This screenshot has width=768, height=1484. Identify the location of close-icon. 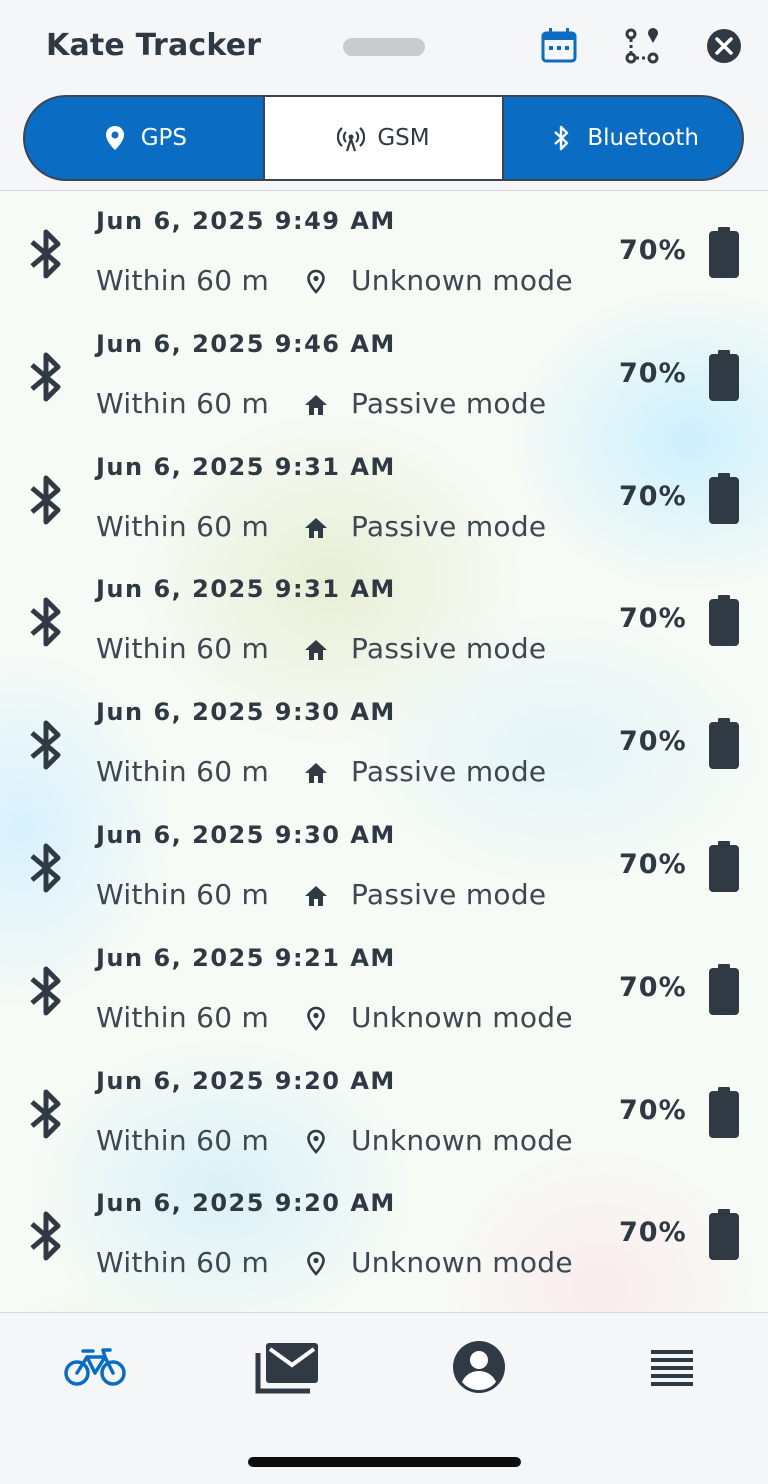
(724, 46).